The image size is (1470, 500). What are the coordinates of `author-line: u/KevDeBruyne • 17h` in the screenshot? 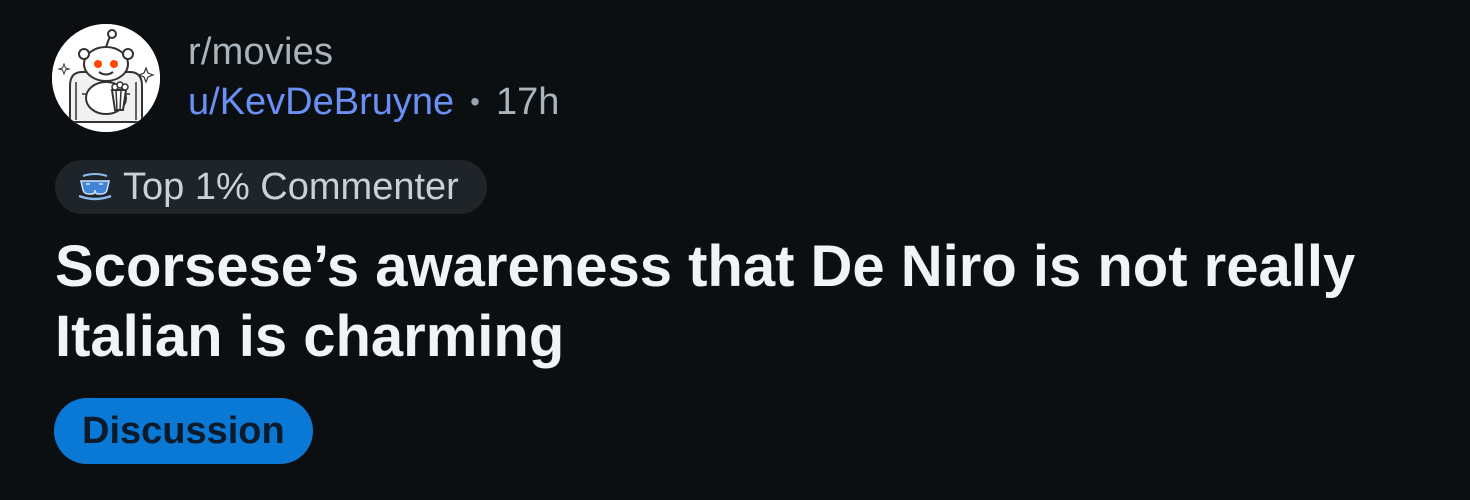 It's located at (373, 102).